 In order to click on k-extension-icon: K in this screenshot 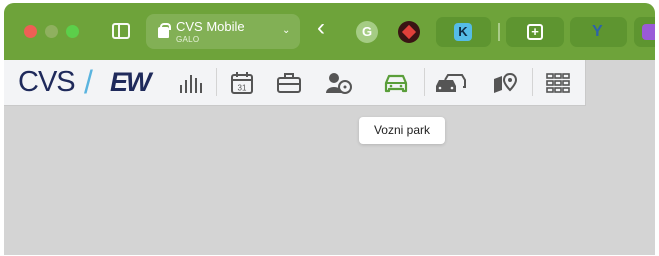, I will do `click(463, 32)`.